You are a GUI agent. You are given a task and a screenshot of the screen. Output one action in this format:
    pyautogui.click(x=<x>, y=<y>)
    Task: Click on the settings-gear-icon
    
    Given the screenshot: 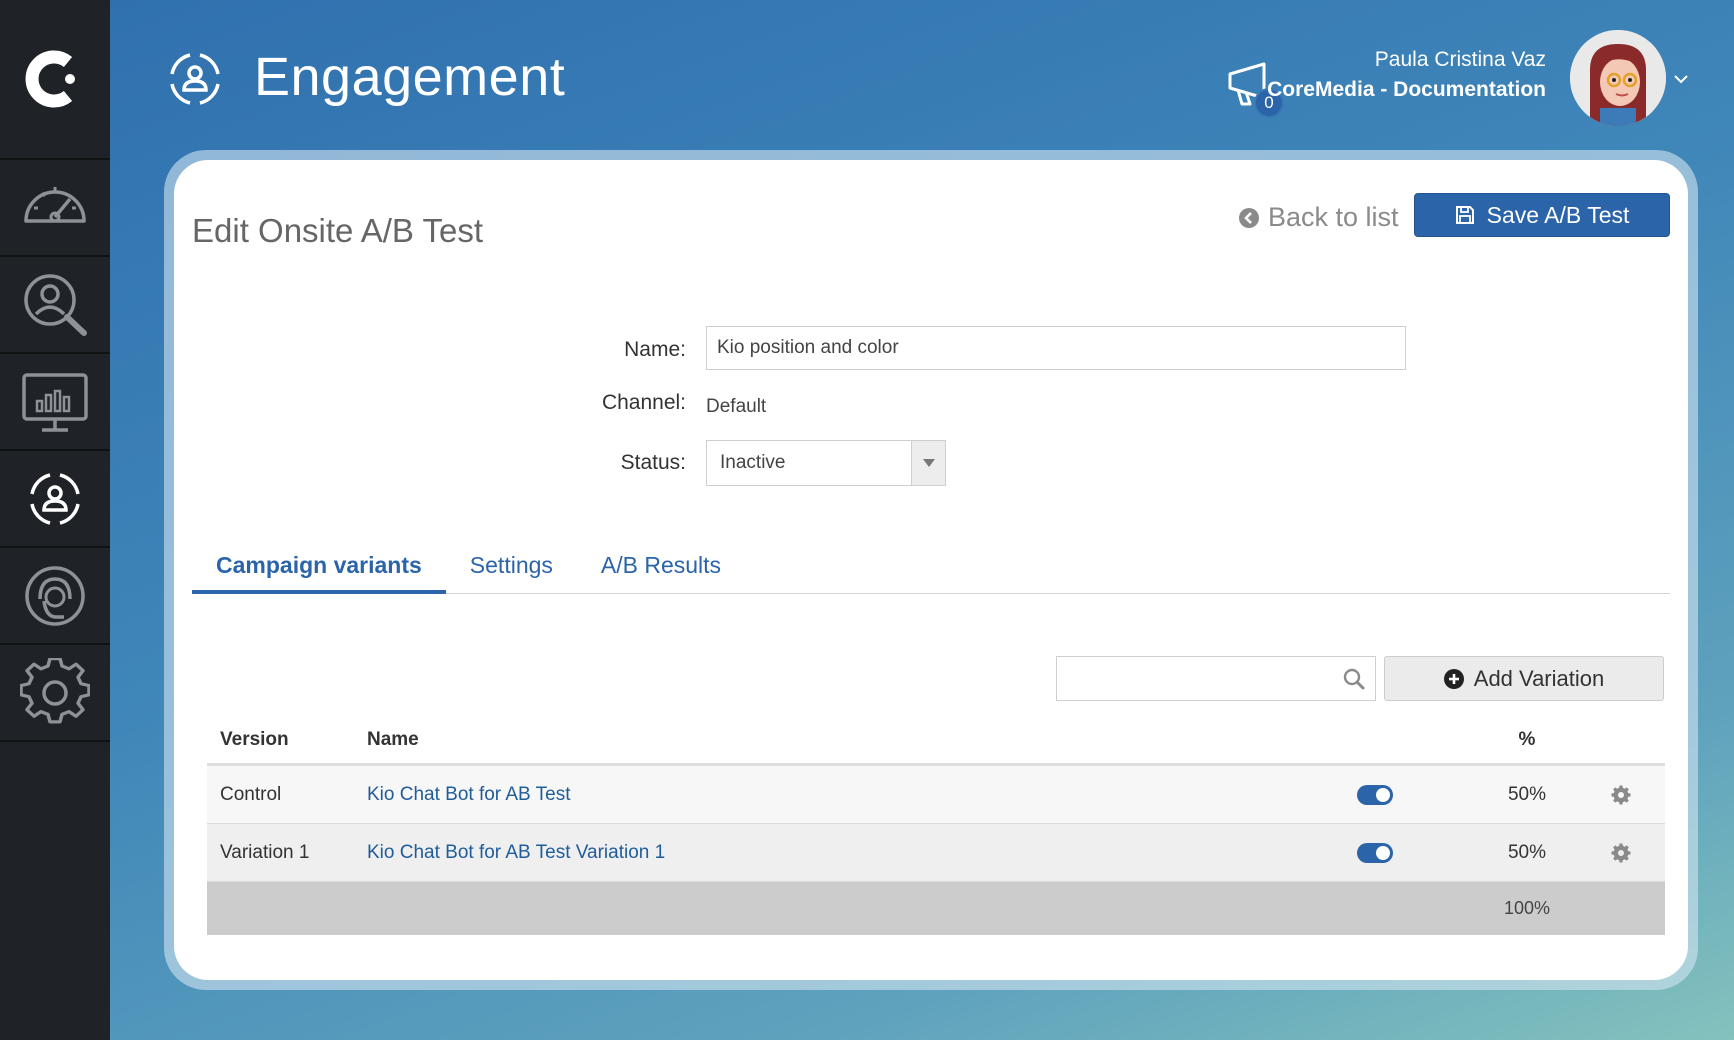 What is the action you would take?
    pyautogui.click(x=55, y=690)
    